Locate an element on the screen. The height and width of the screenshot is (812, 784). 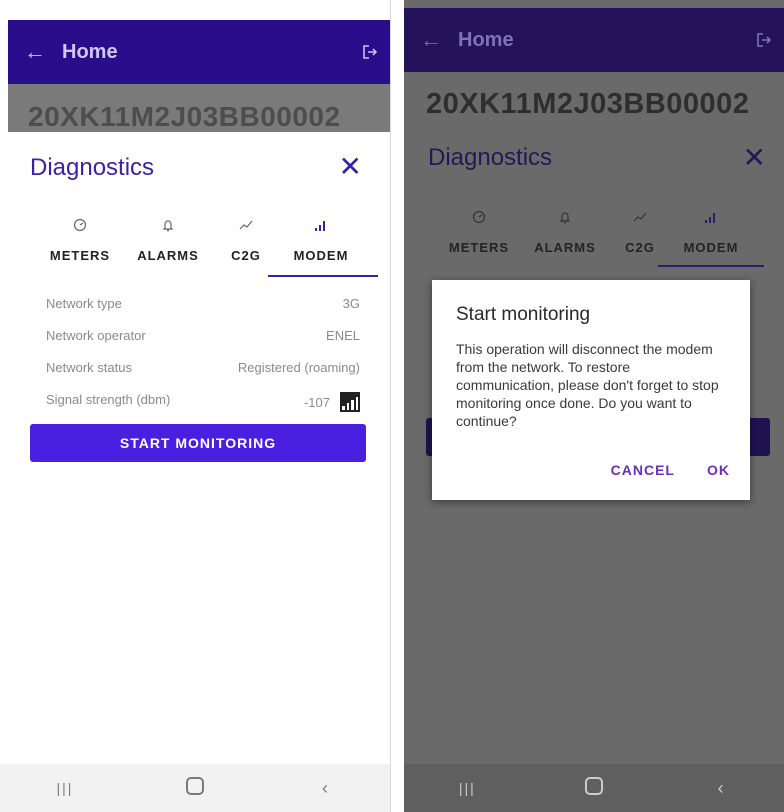
field-label: Network status is located at coordinates (89, 367).